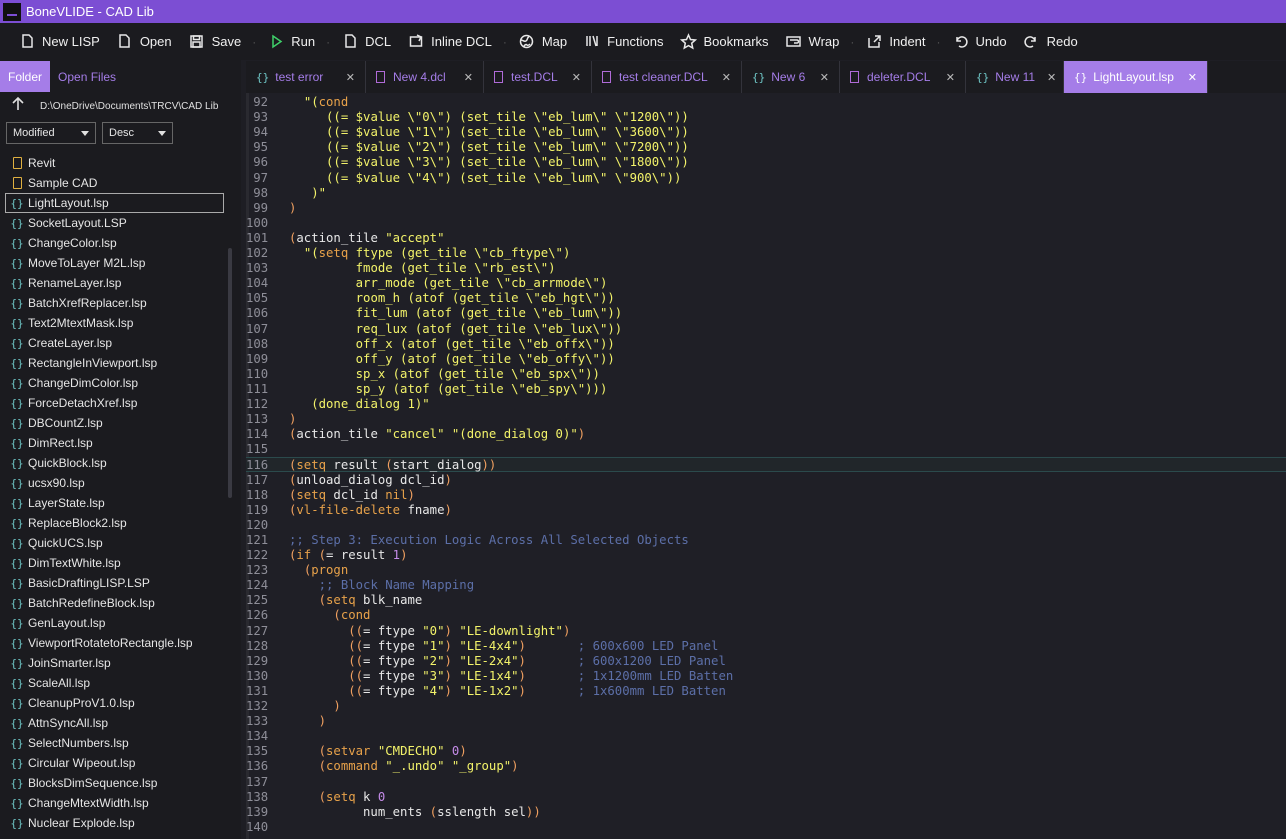 The image size is (1286, 839). What do you see at coordinates (766, 812) in the screenshot?
I see `code-line: 139 num_ents (sslength sel))` at bounding box center [766, 812].